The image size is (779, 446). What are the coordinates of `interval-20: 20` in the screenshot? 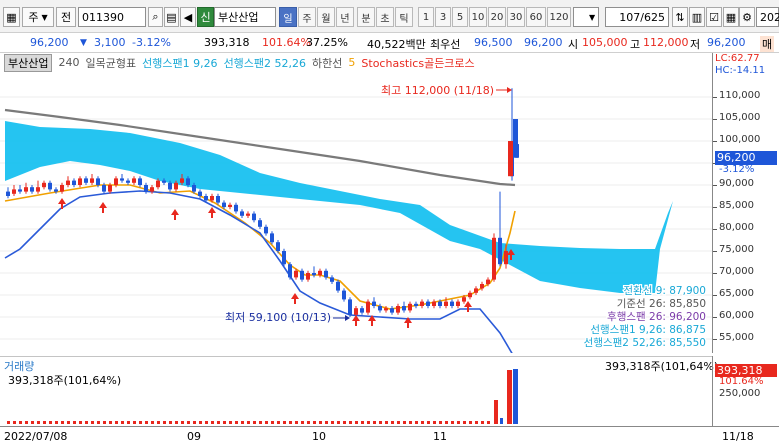 It's located at (497, 17).